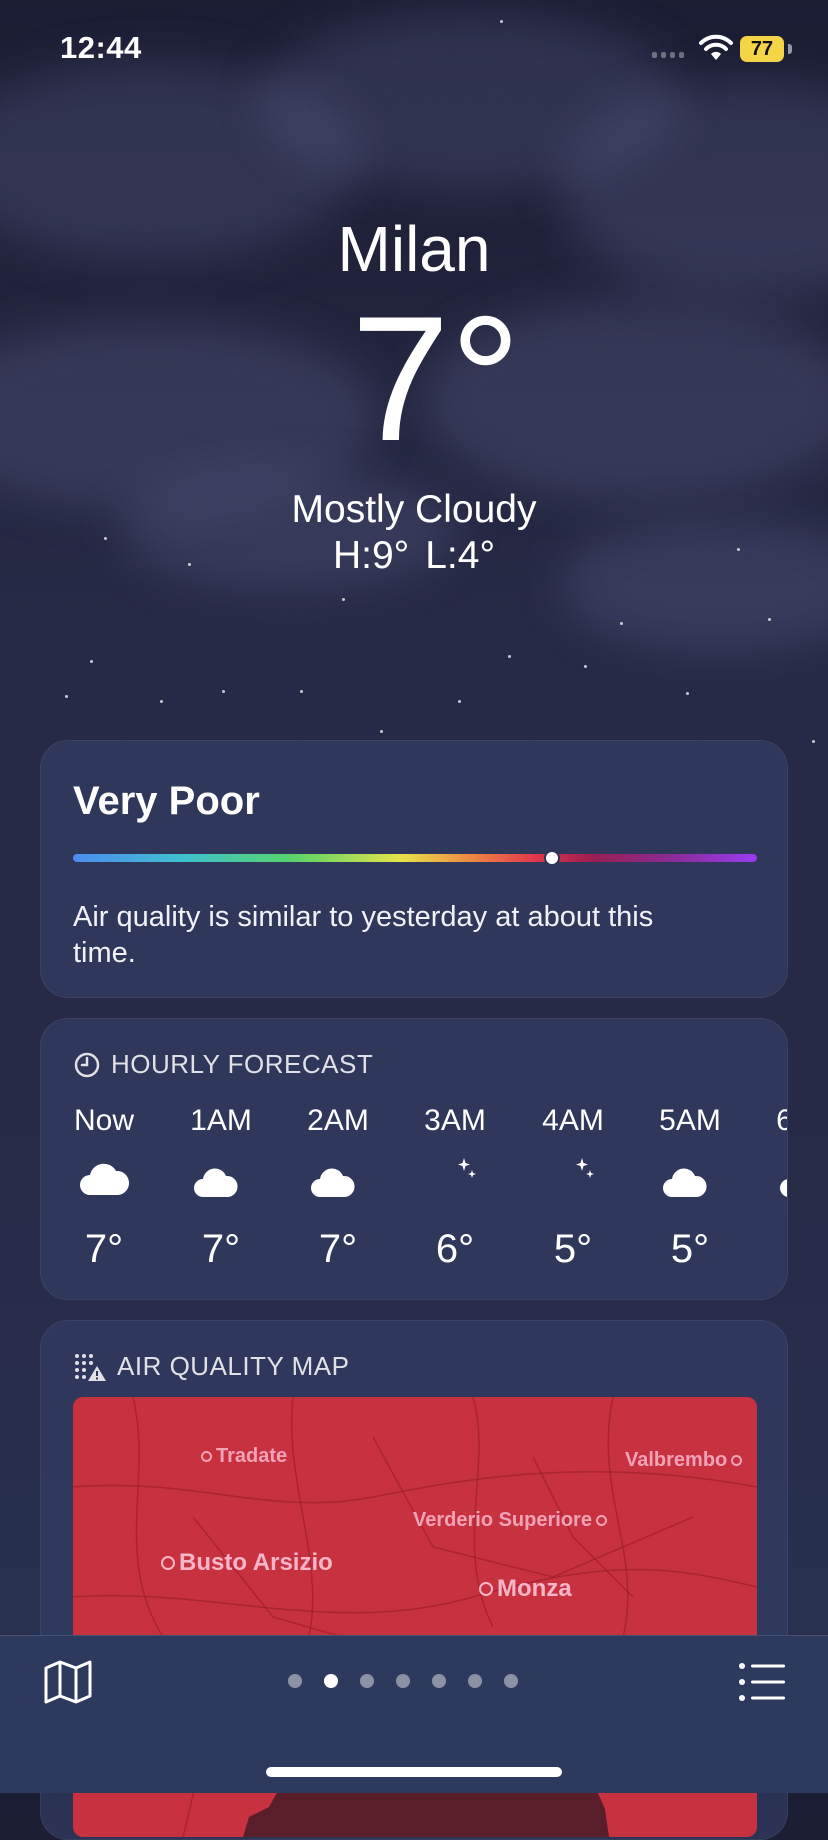  What do you see at coordinates (684, 1460) in the screenshot?
I see `map-place-valbrembo: Valbrembo` at bounding box center [684, 1460].